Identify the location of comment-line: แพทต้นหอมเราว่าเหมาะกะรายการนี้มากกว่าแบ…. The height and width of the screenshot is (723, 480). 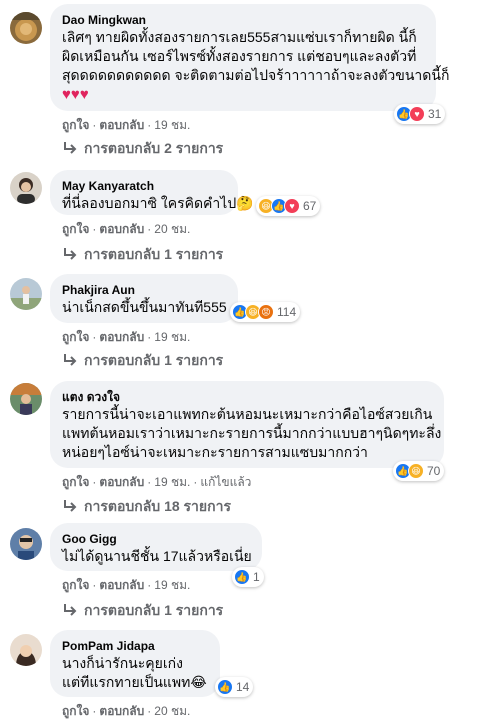
(252, 433).